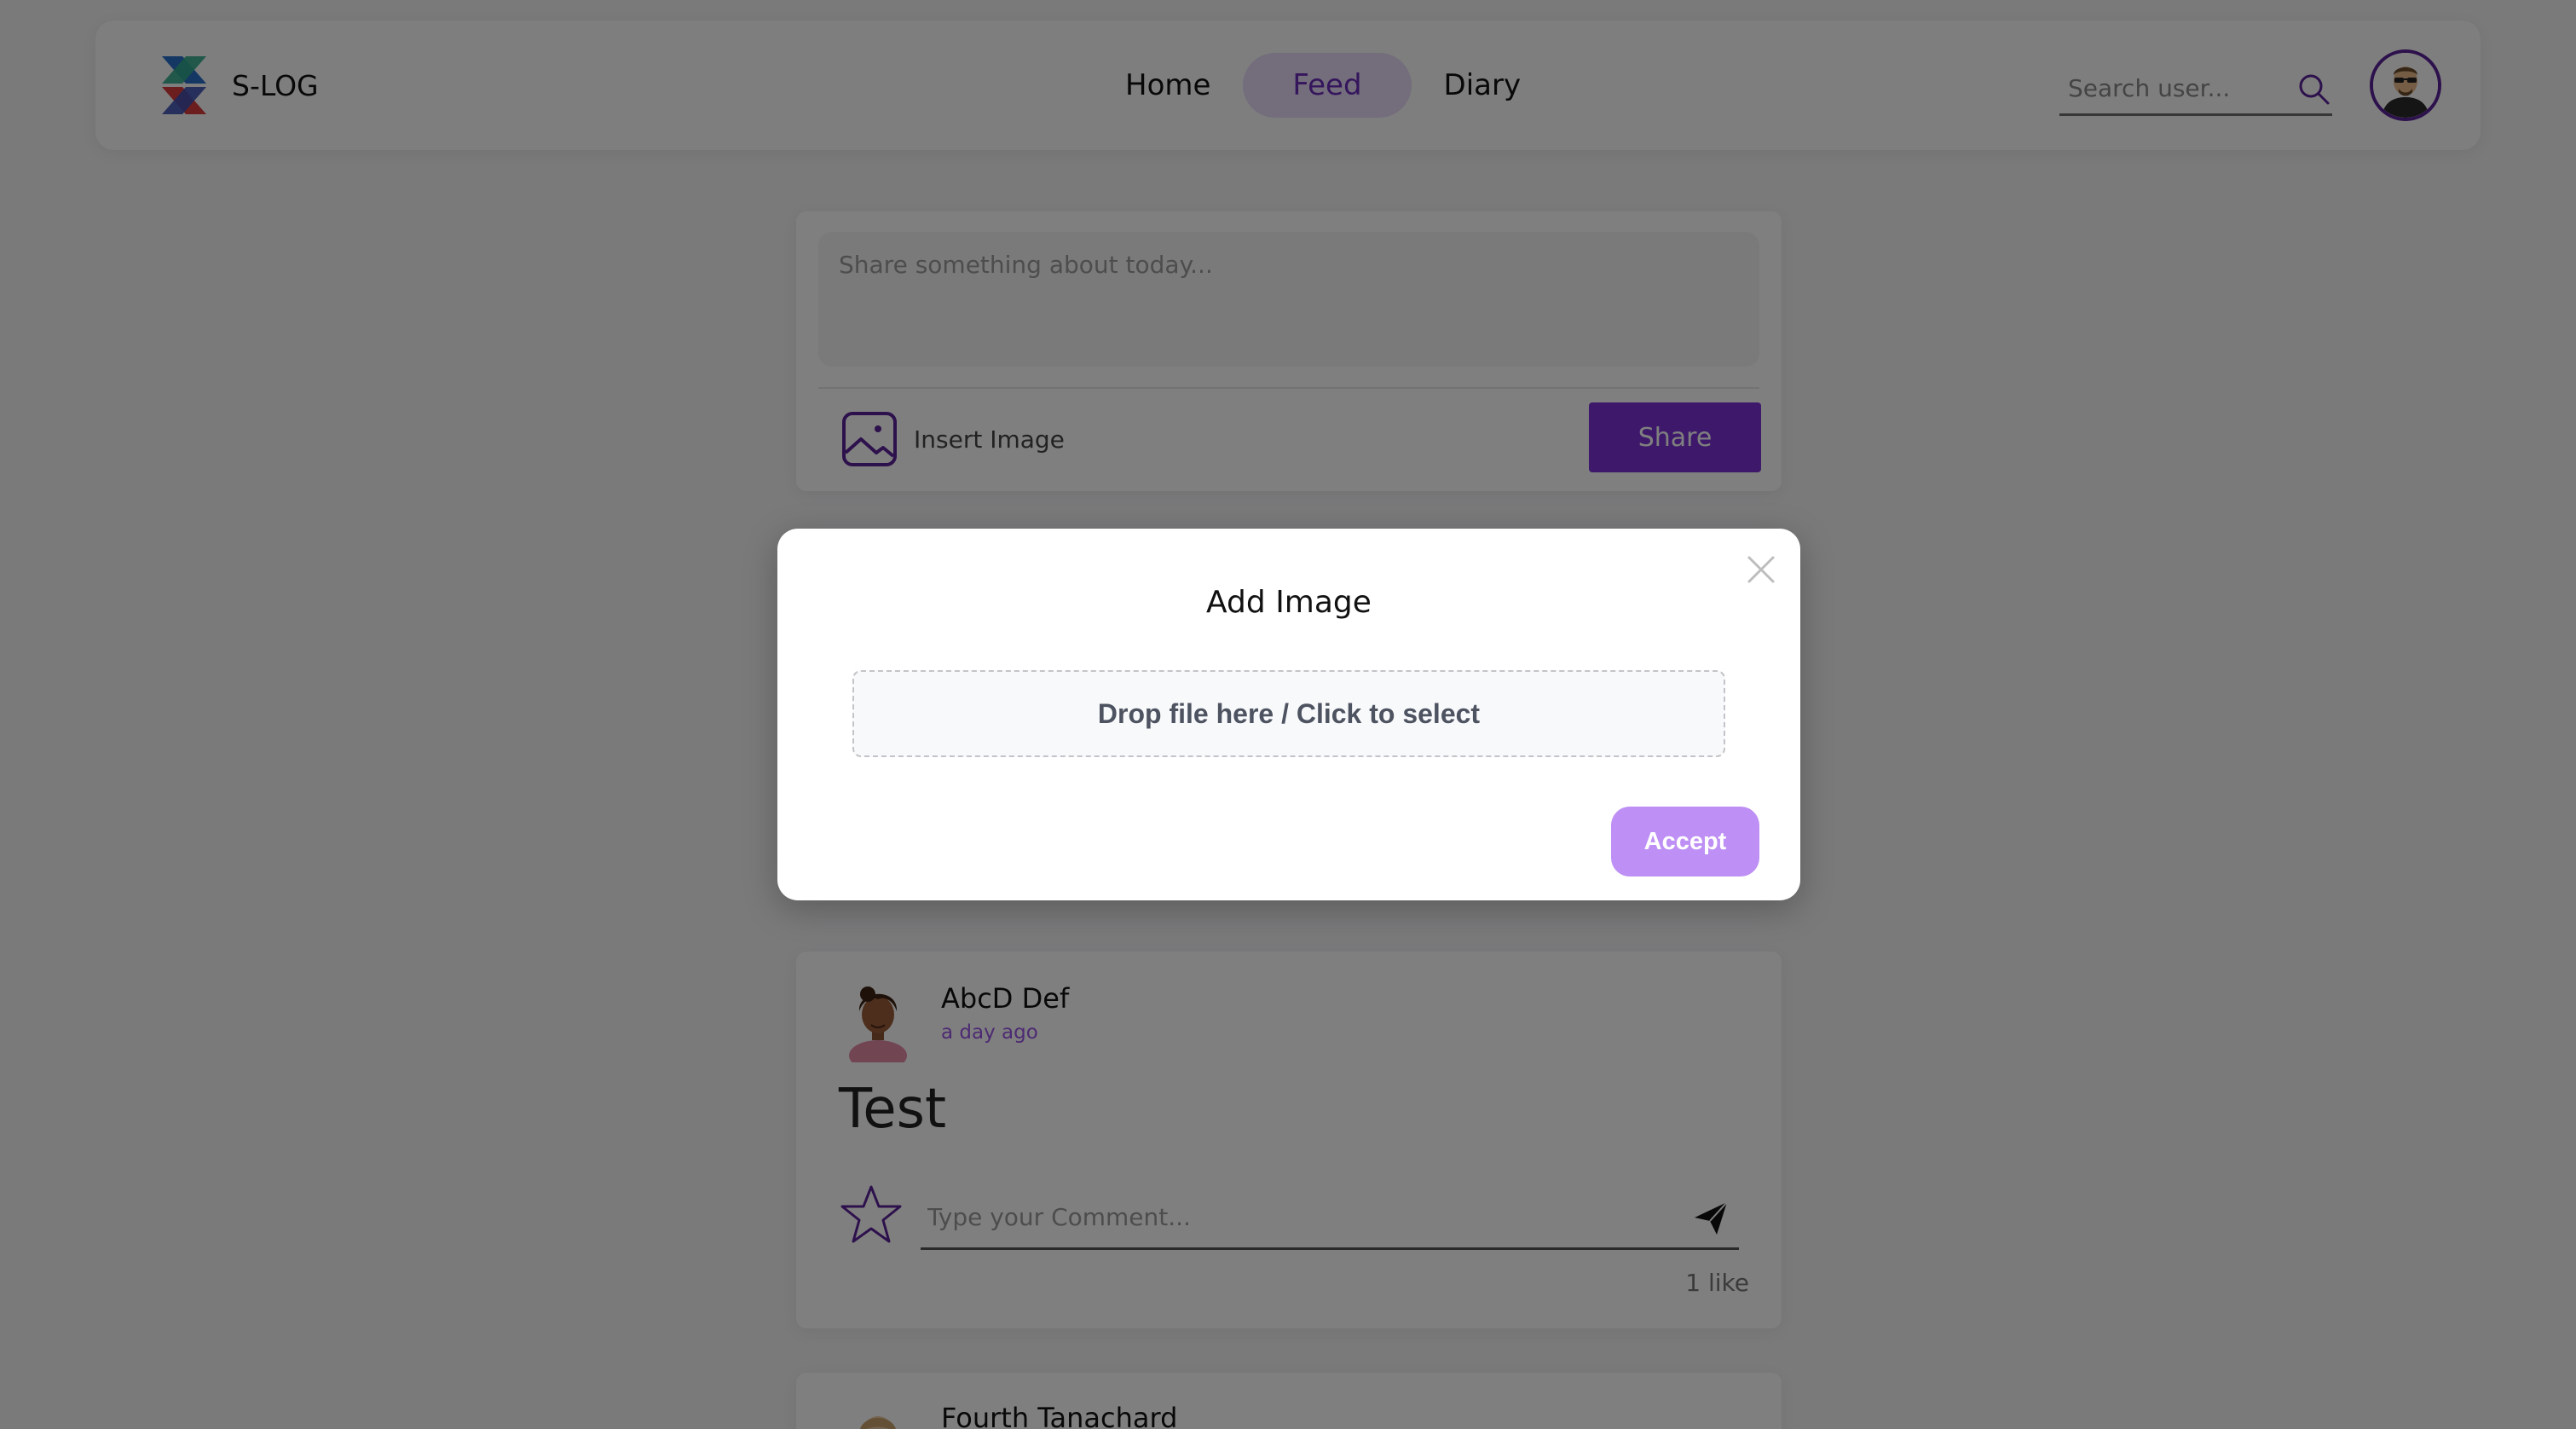 The width and height of the screenshot is (2576, 1429). What do you see at coordinates (1289, 602) in the screenshot?
I see `modal-title: Add Image` at bounding box center [1289, 602].